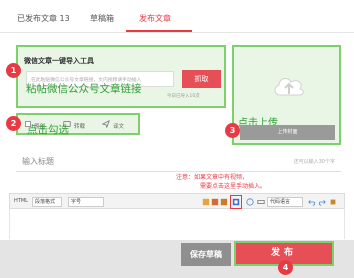  What do you see at coordinates (261, 202) in the screenshot?
I see `ruler-icon` at bounding box center [261, 202].